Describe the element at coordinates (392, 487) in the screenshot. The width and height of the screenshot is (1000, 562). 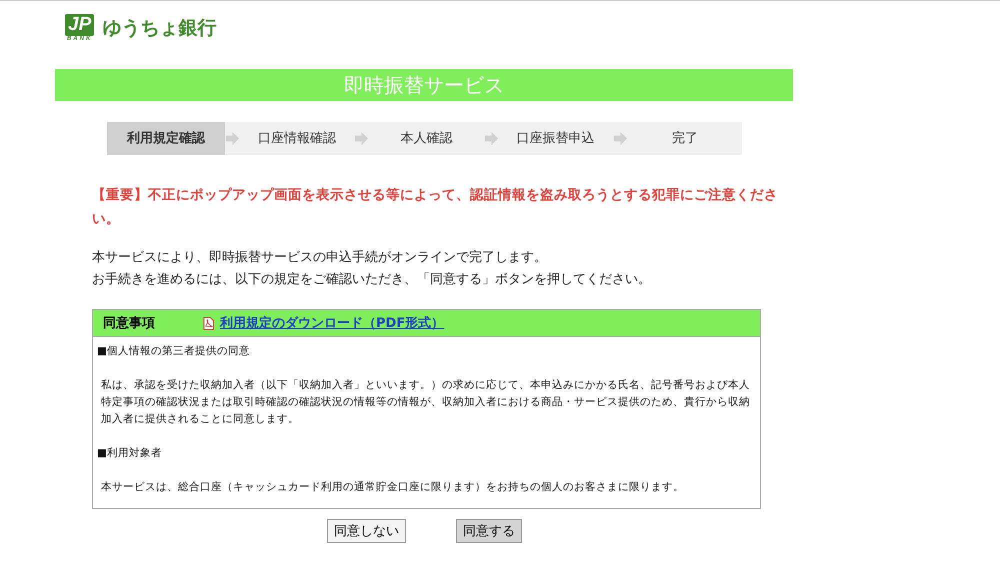
I see `terms-paragraph: 本サービスは、総合口座（キャッシュカード利用の通常貯金口座に限ります）をお持ちの個人のお客さまに限ります。` at that location.